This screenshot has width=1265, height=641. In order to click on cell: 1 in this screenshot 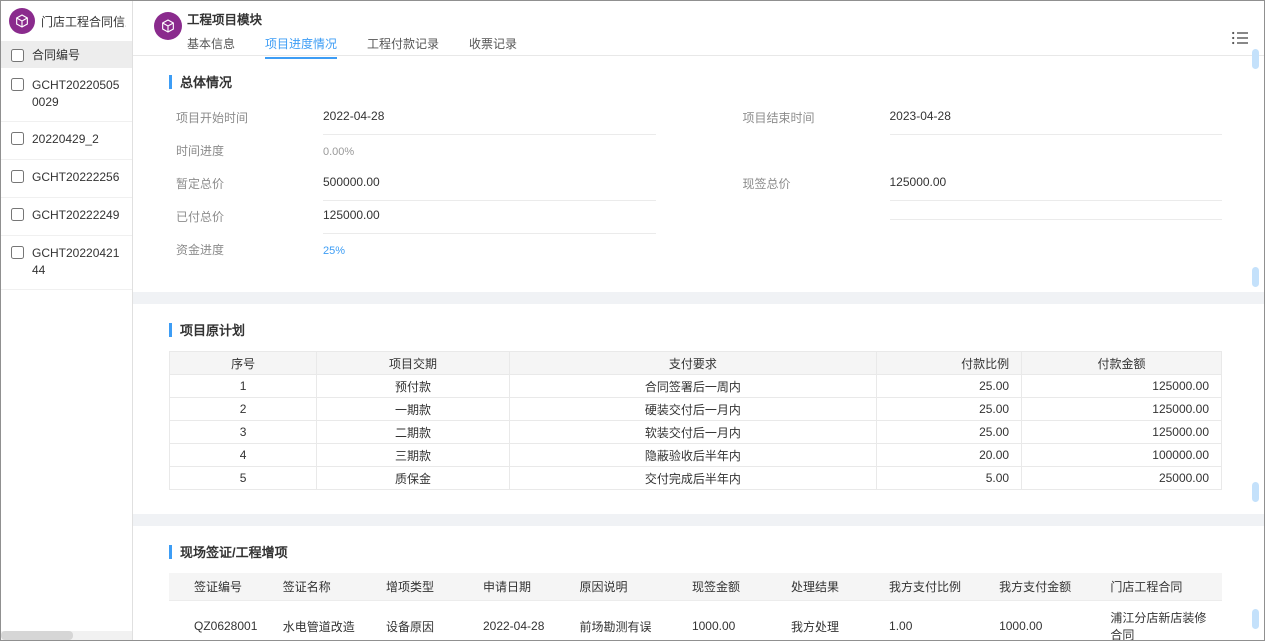, I will do `click(243, 386)`.